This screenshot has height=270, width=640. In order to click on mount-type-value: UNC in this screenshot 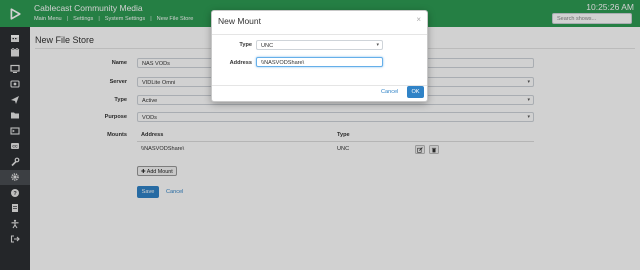, I will do `click(267, 45)`.